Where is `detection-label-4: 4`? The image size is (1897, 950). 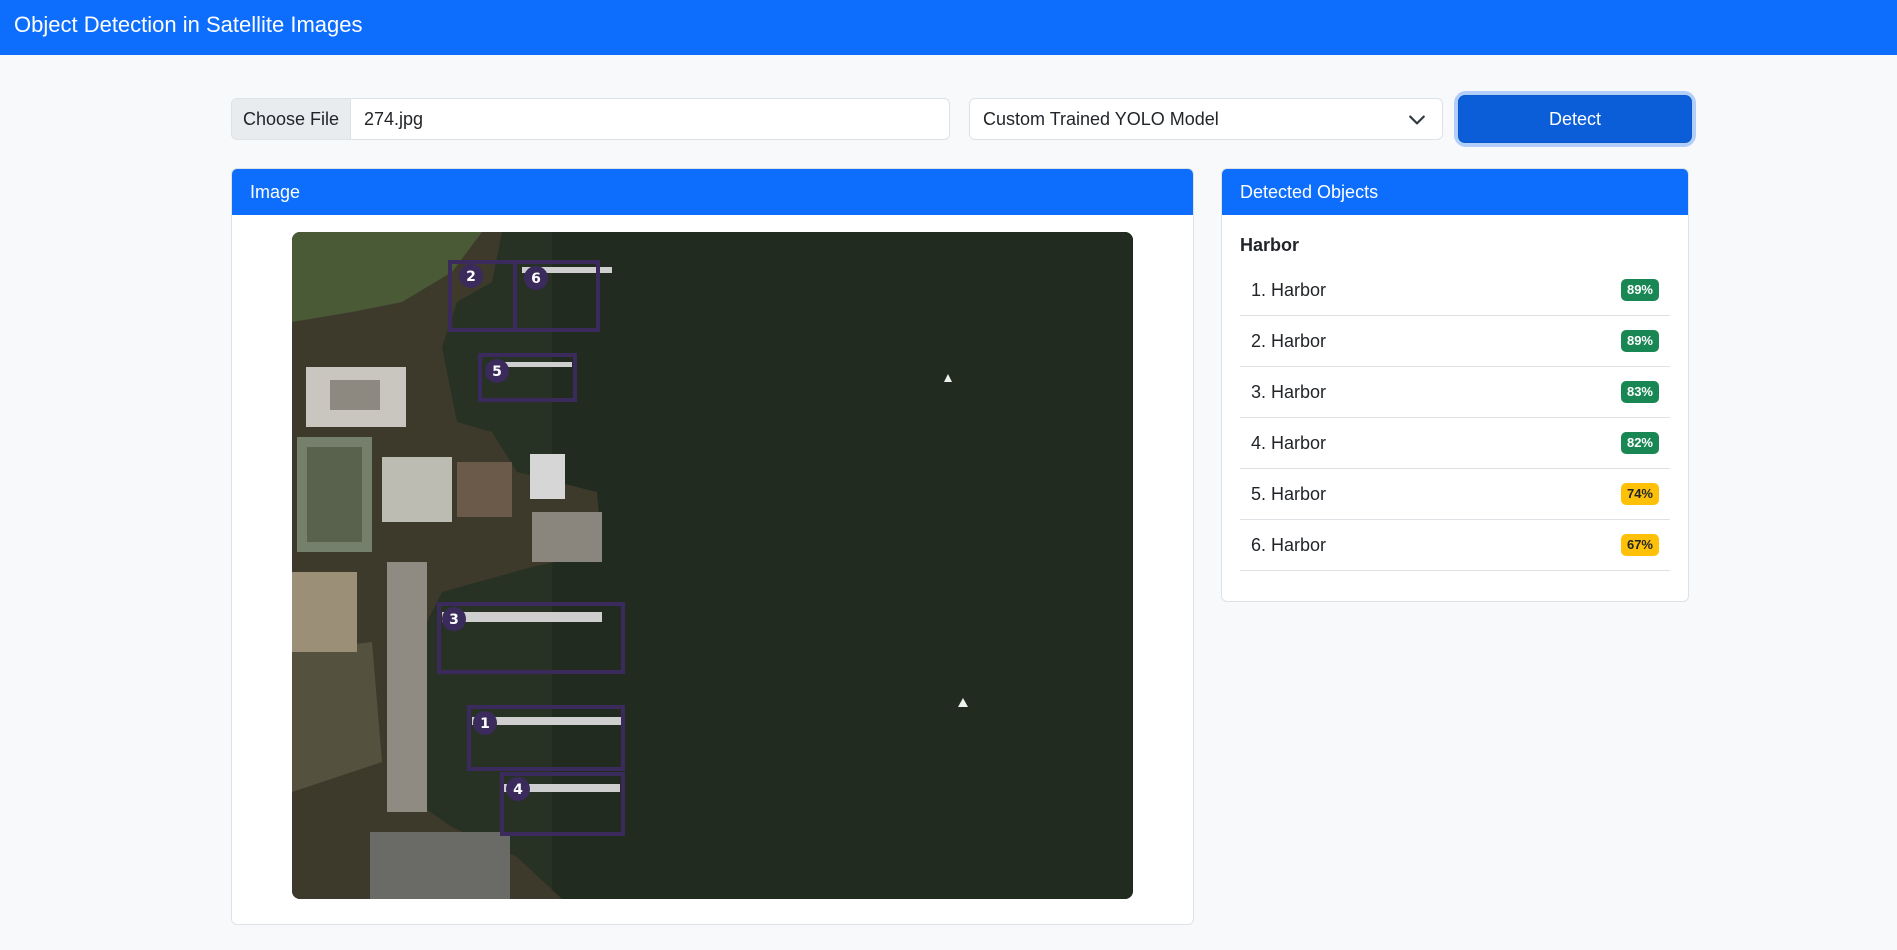 detection-label-4: 4 is located at coordinates (518, 790).